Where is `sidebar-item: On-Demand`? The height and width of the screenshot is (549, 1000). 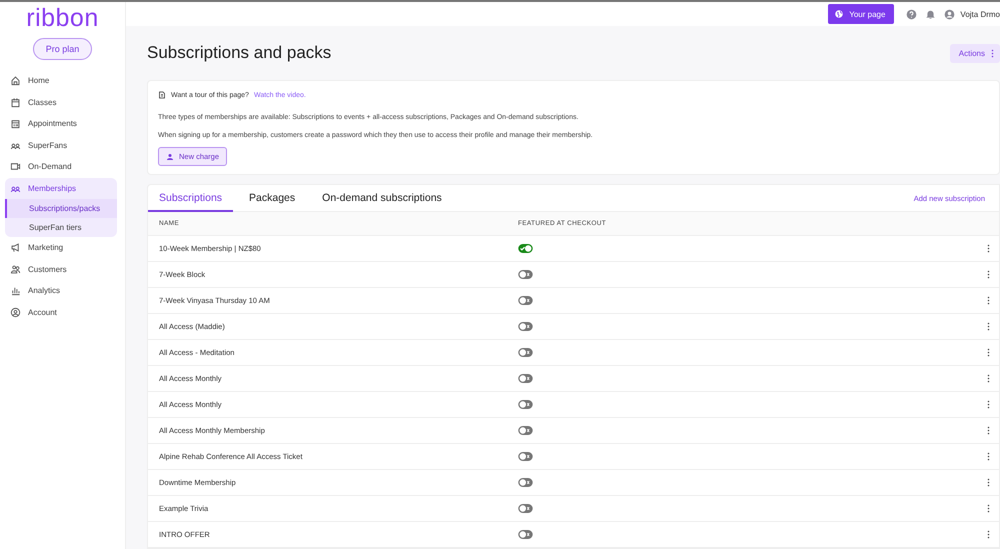
sidebar-item: On-Demand is located at coordinates (61, 167).